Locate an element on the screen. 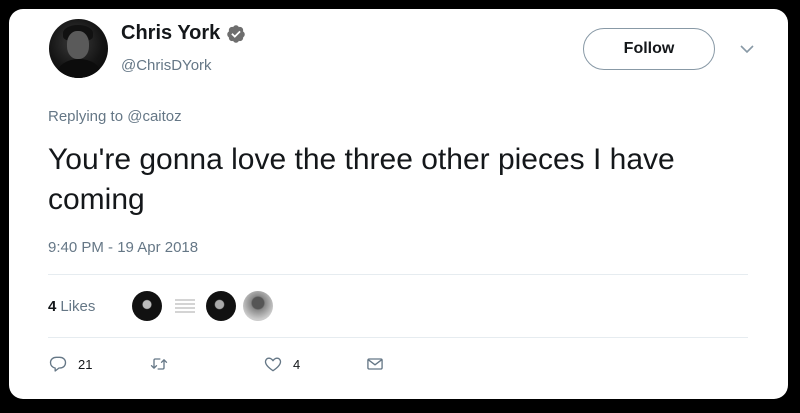  author-name-row: Chris York is located at coordinates (183, 33).